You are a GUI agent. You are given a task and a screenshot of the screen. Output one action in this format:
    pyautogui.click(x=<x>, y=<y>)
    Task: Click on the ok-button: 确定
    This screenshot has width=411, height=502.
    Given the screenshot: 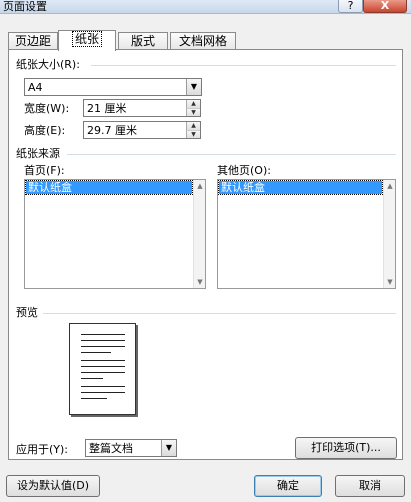 What is the action you would take?
    pyautogui.click(x=288, y=486)
    